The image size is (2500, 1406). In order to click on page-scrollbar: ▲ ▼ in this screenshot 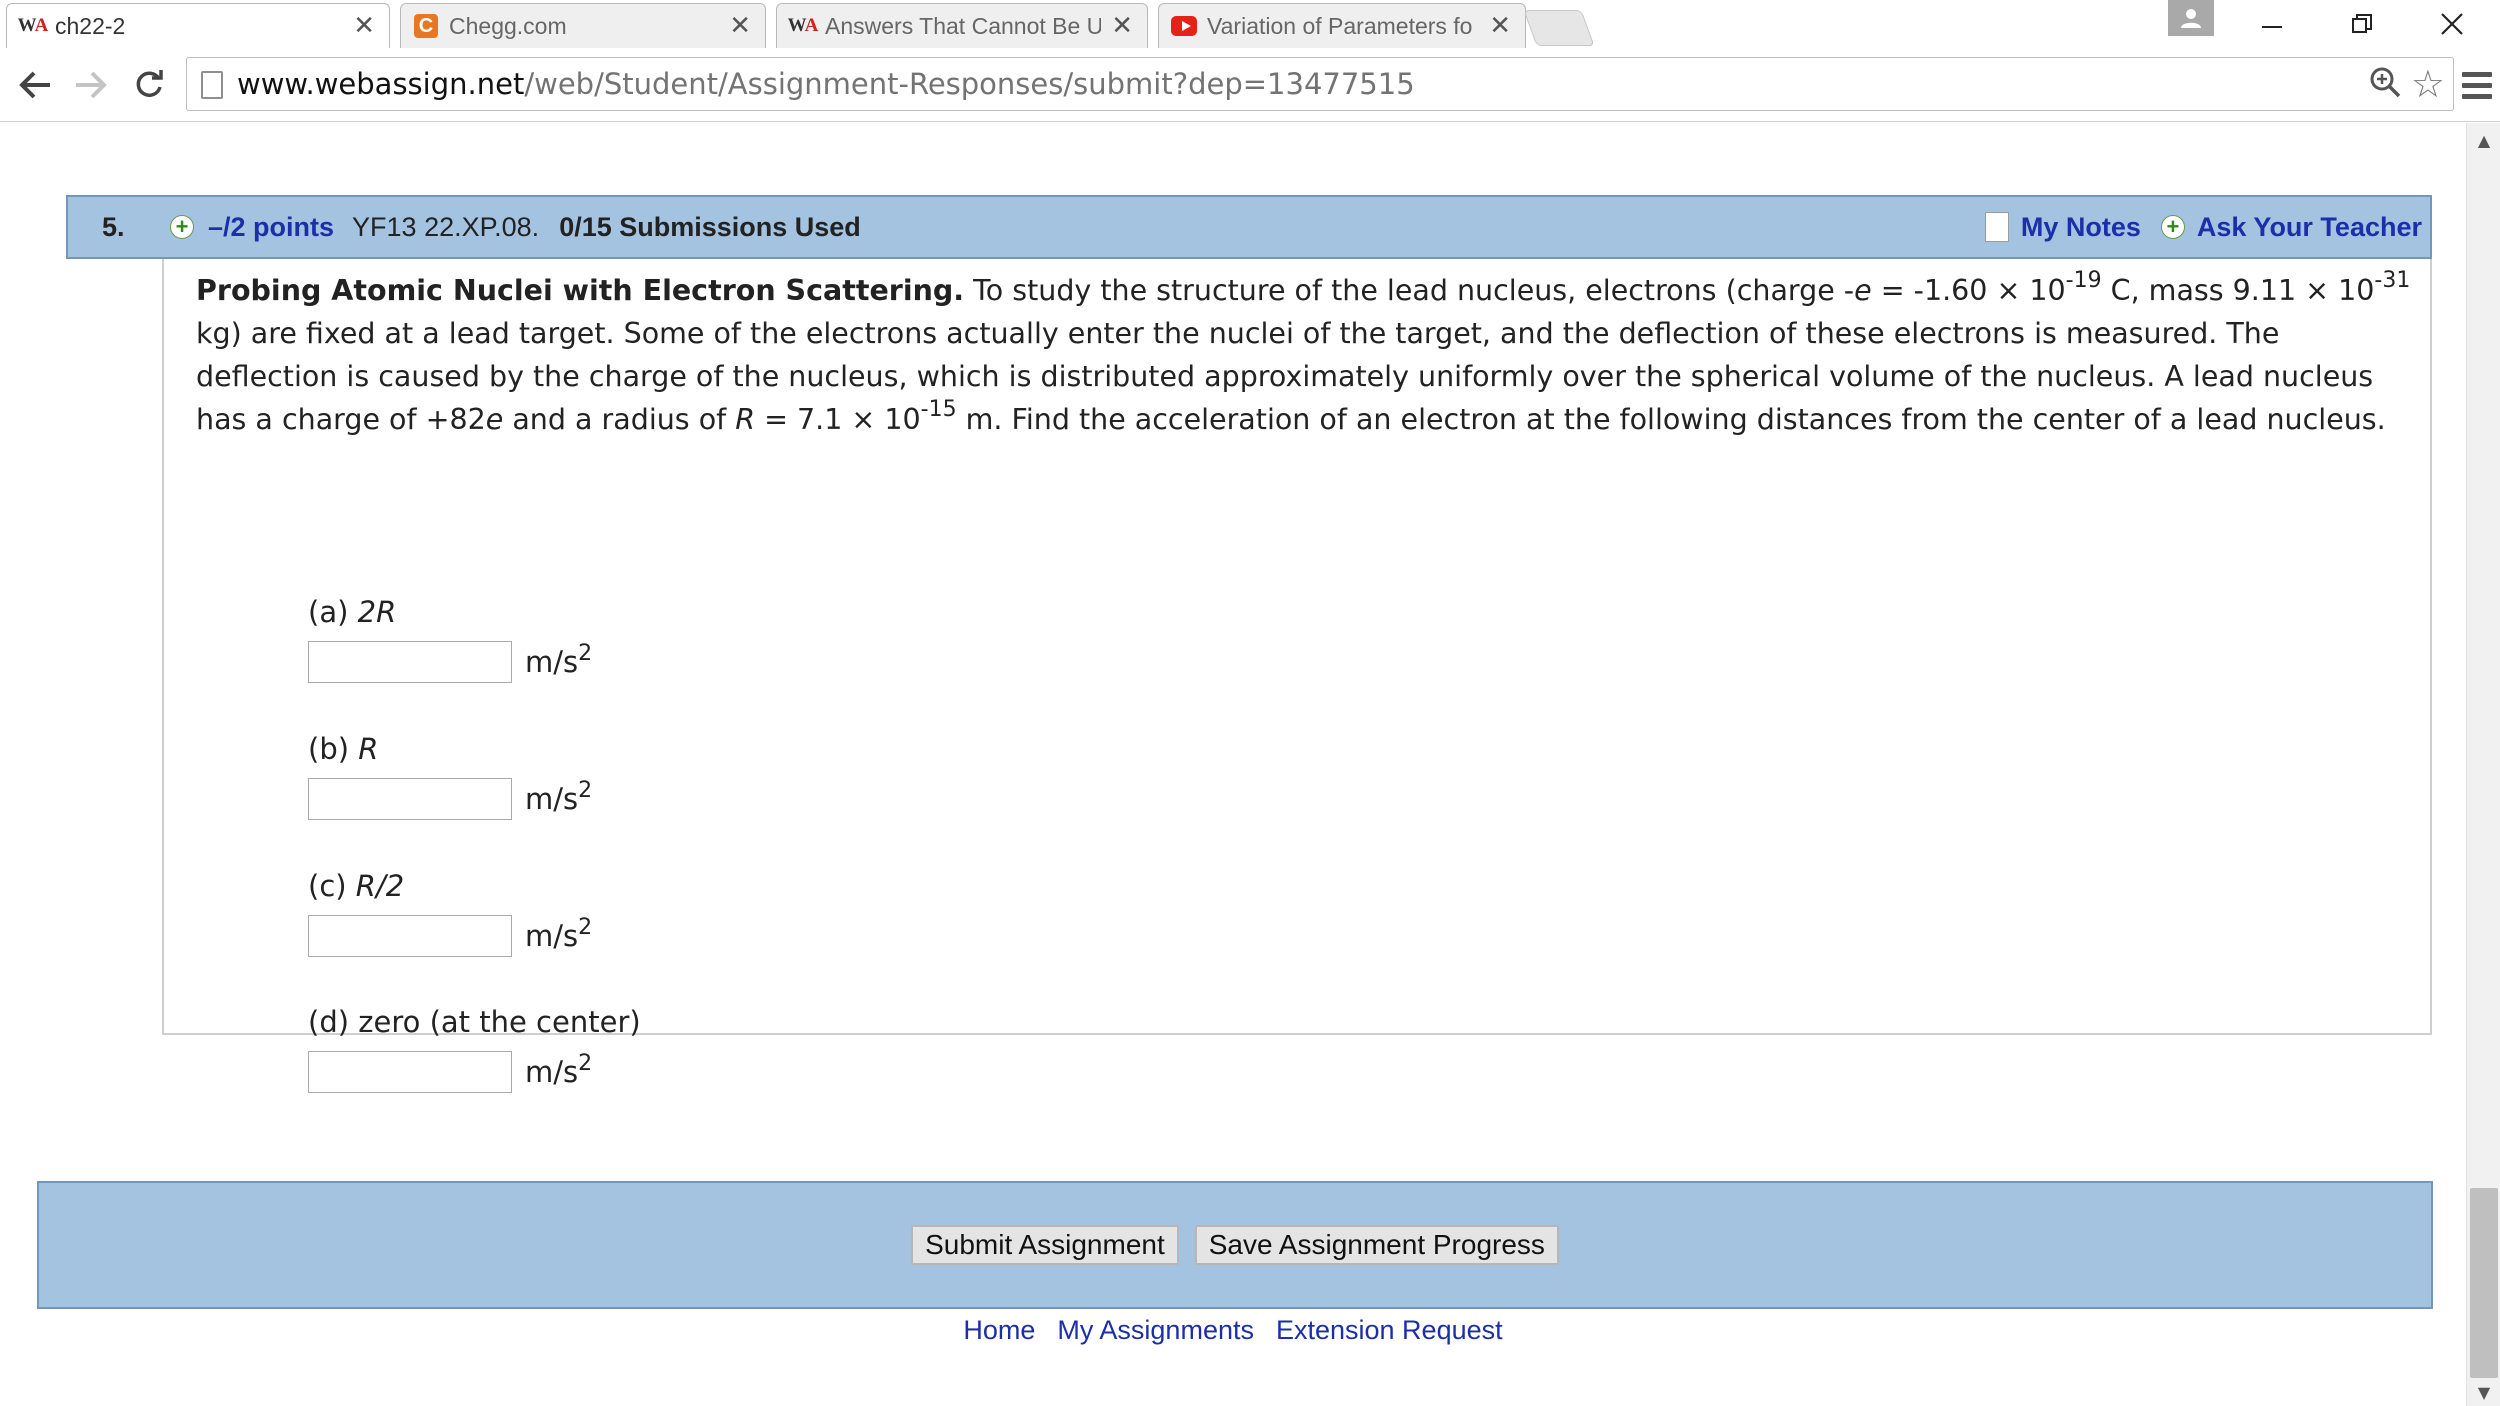, I will do `click(2483, 764)`.